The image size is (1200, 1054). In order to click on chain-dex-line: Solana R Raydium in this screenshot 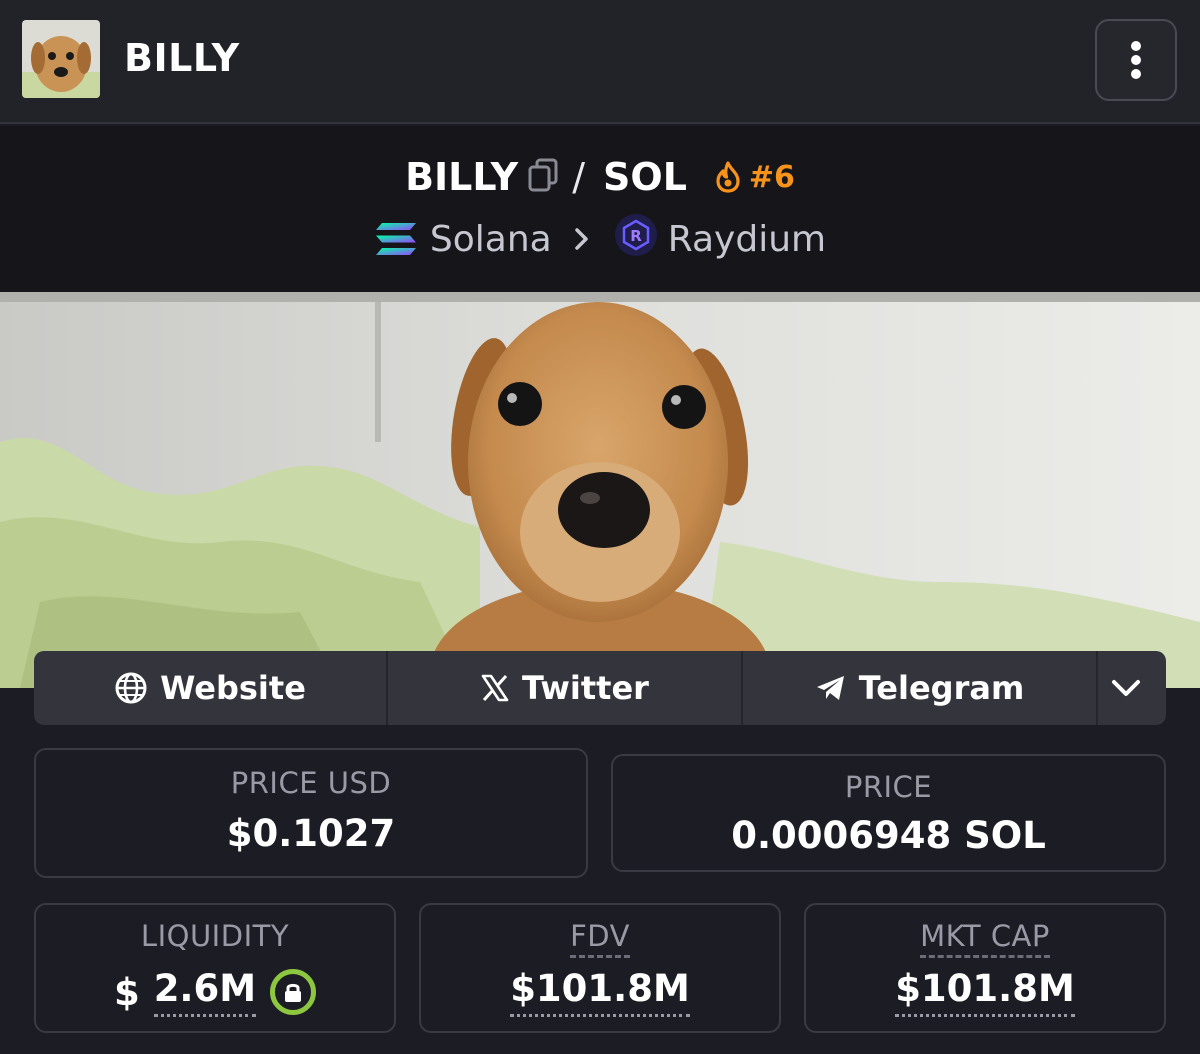, I will do `click(600, 239)`.